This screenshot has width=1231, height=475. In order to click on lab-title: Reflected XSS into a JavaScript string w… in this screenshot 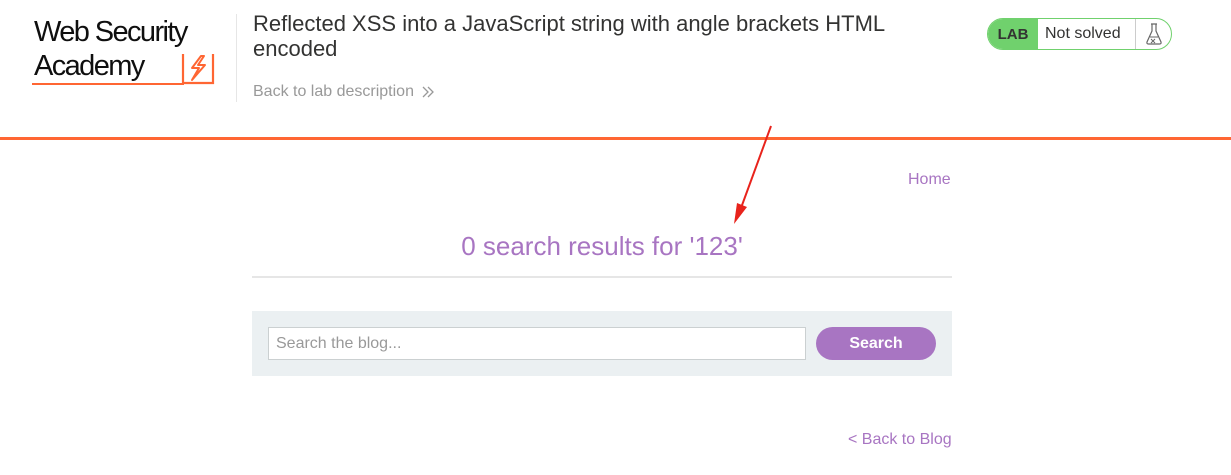, I will do `click(569, 36)`.